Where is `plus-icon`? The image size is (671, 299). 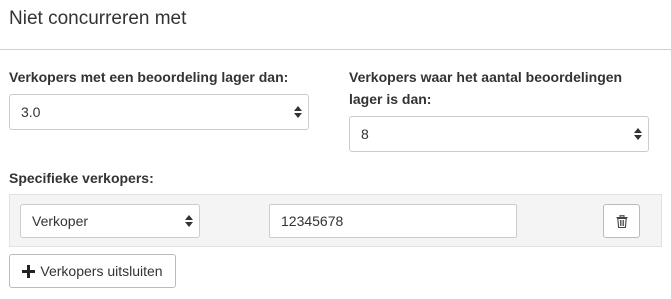
plus-icon is located at coordinates (29, 271).